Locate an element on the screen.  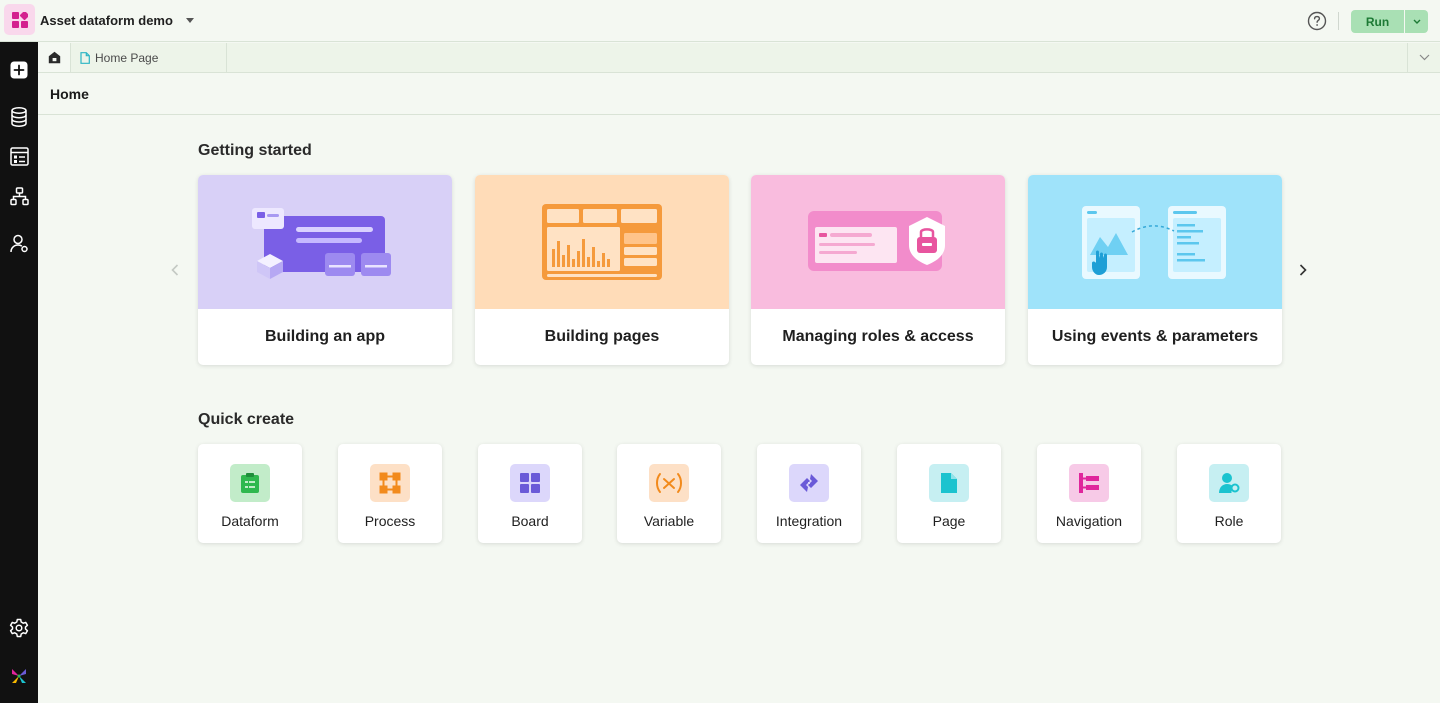
database-icon is located at coordinates (19, 117).